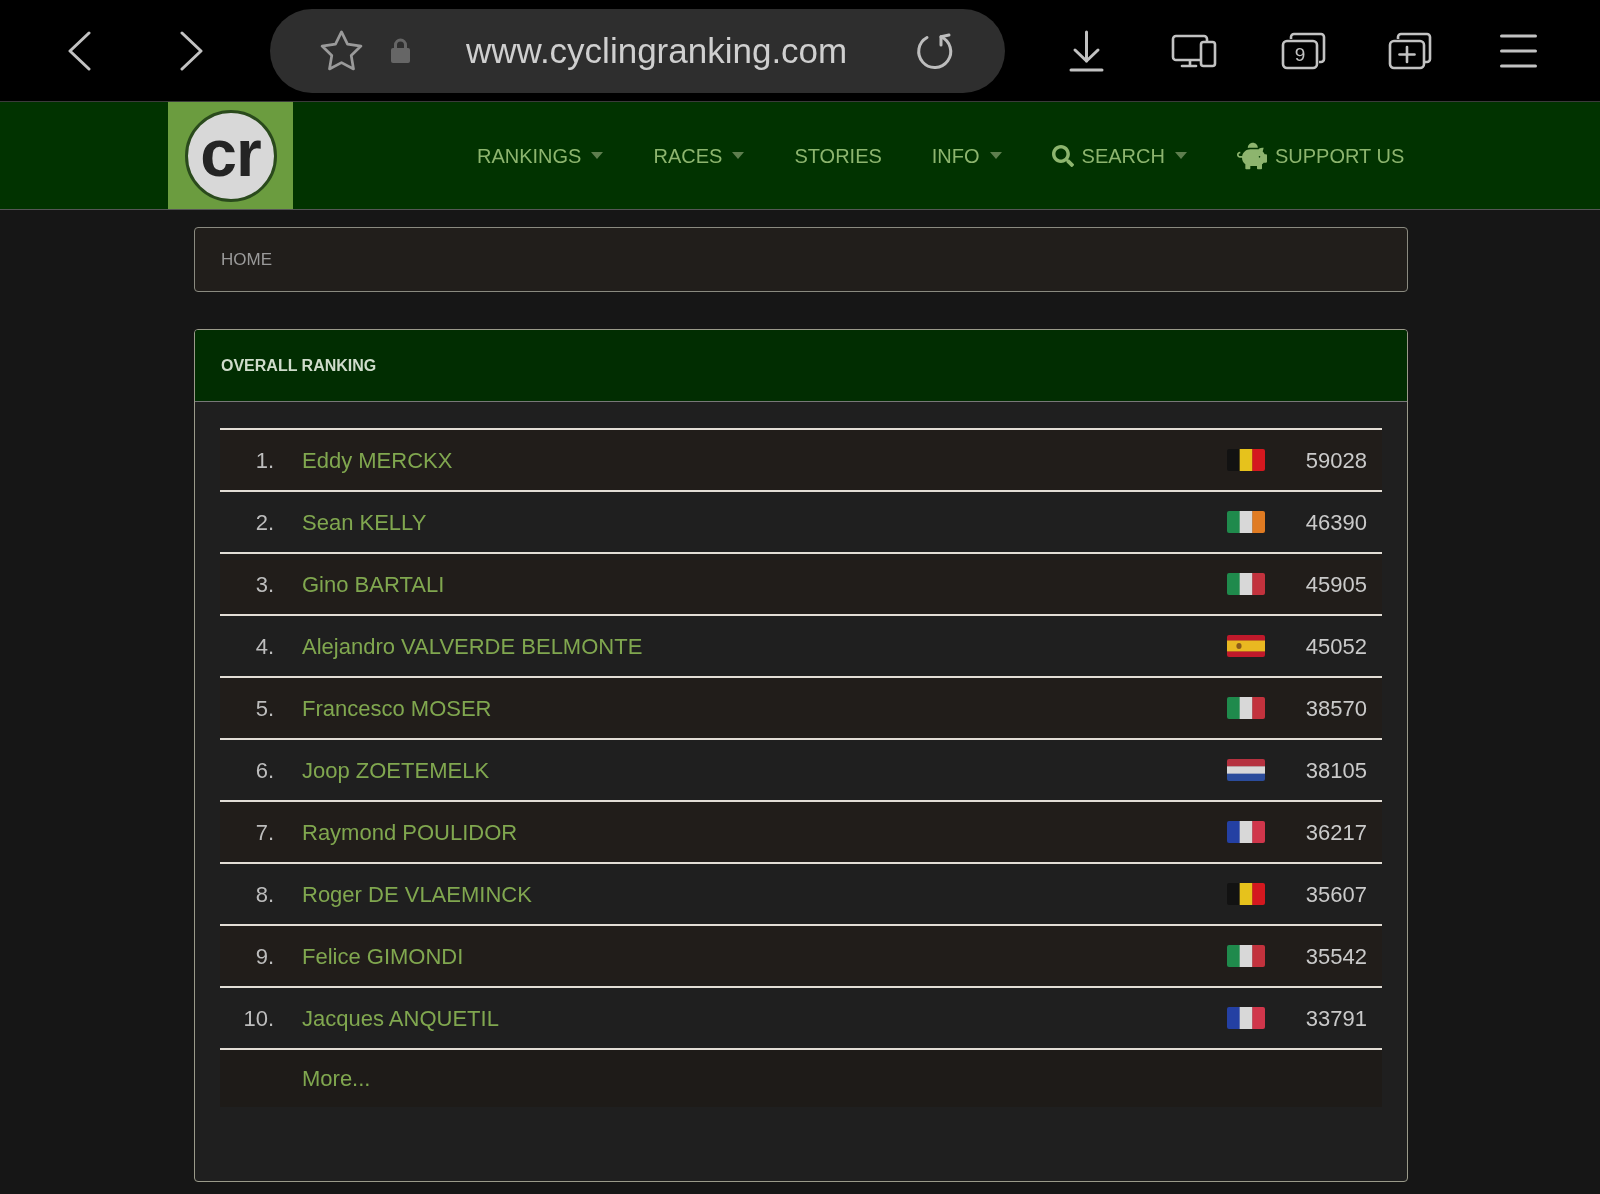 This screenshot has width=1600, height=1194. What do you see at coordinates (1335, 460) in the screenshot?
I see `points-value: 59028` at bounding box center [1335, 460].